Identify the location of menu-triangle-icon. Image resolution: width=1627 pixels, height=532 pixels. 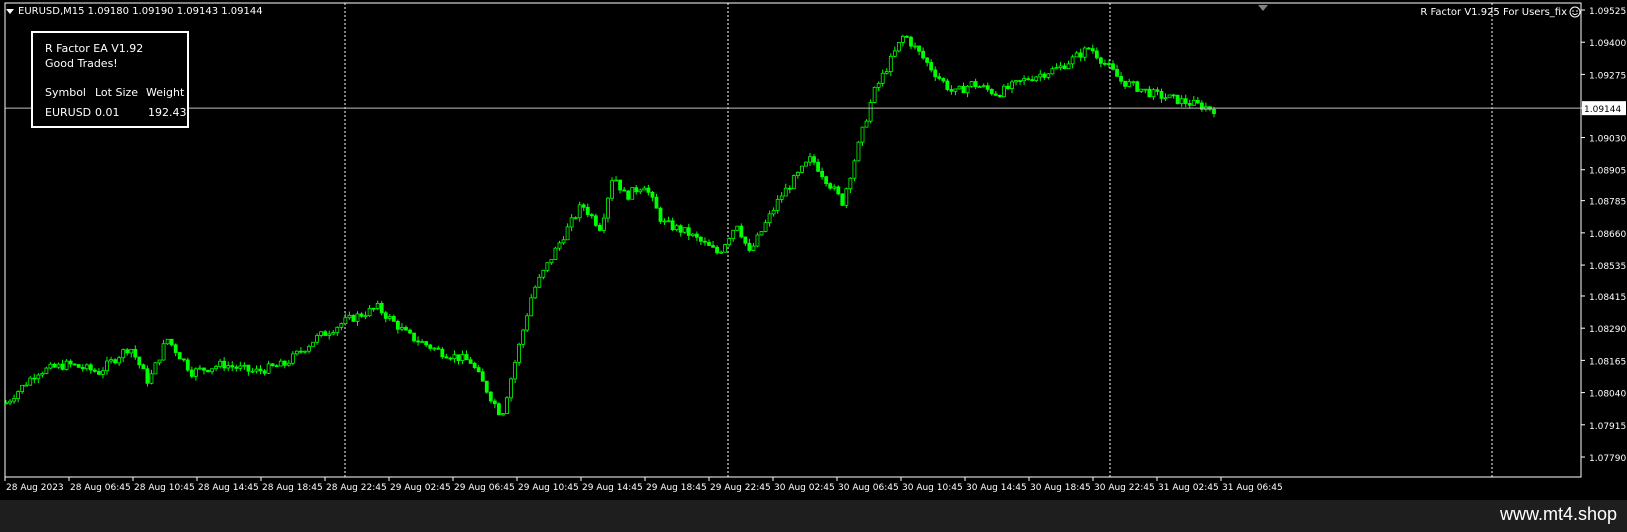
(10, 11).